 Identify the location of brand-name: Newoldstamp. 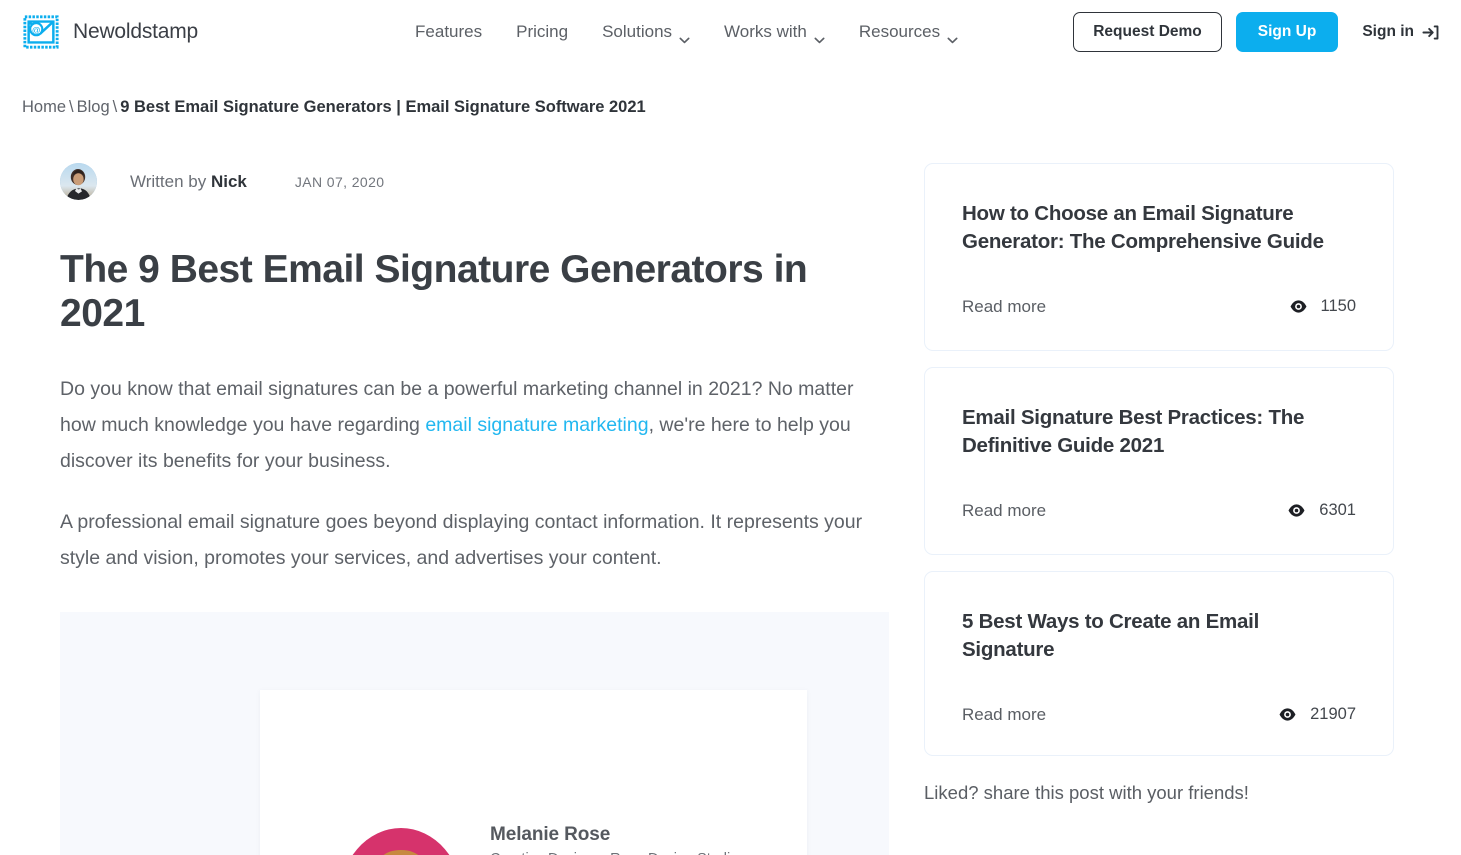
(136, 31).